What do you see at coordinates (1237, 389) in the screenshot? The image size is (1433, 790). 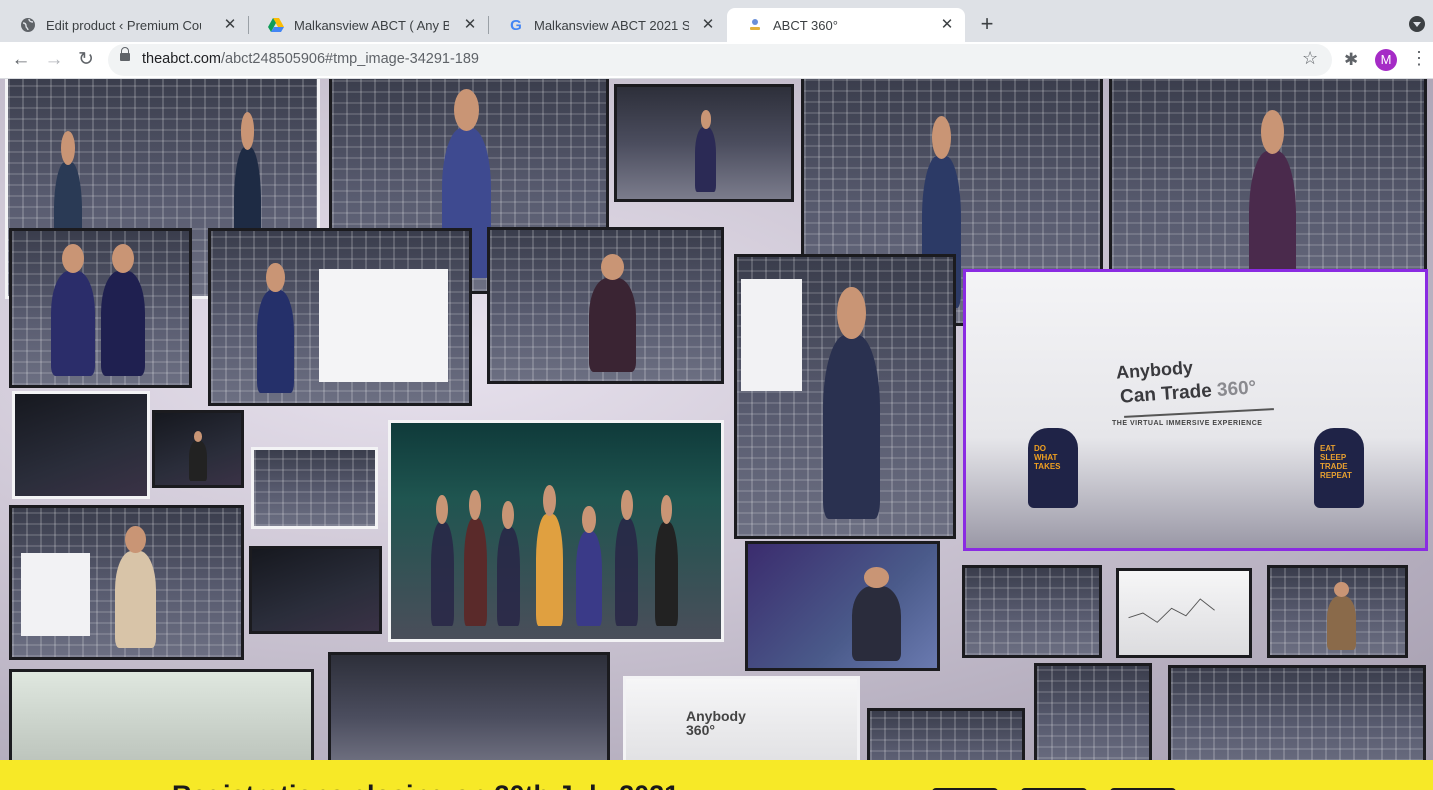 I see `hero-title-accent: 360°` at bounding box center [1237, 389].